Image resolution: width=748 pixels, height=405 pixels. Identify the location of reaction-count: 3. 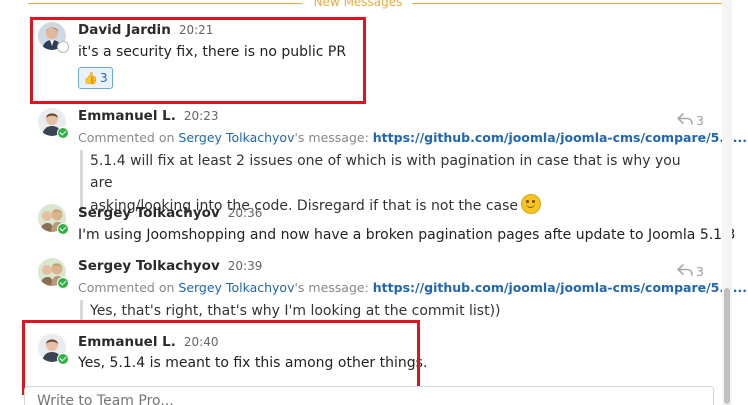
(103, 78).